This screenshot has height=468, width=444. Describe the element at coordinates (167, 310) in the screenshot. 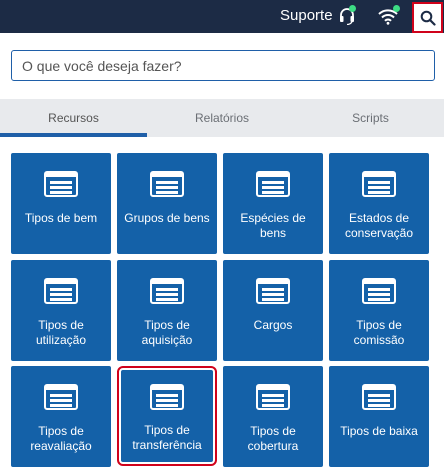

I see `tile-tipos-de-aquisicao: Tipos de aquisição` at that location.